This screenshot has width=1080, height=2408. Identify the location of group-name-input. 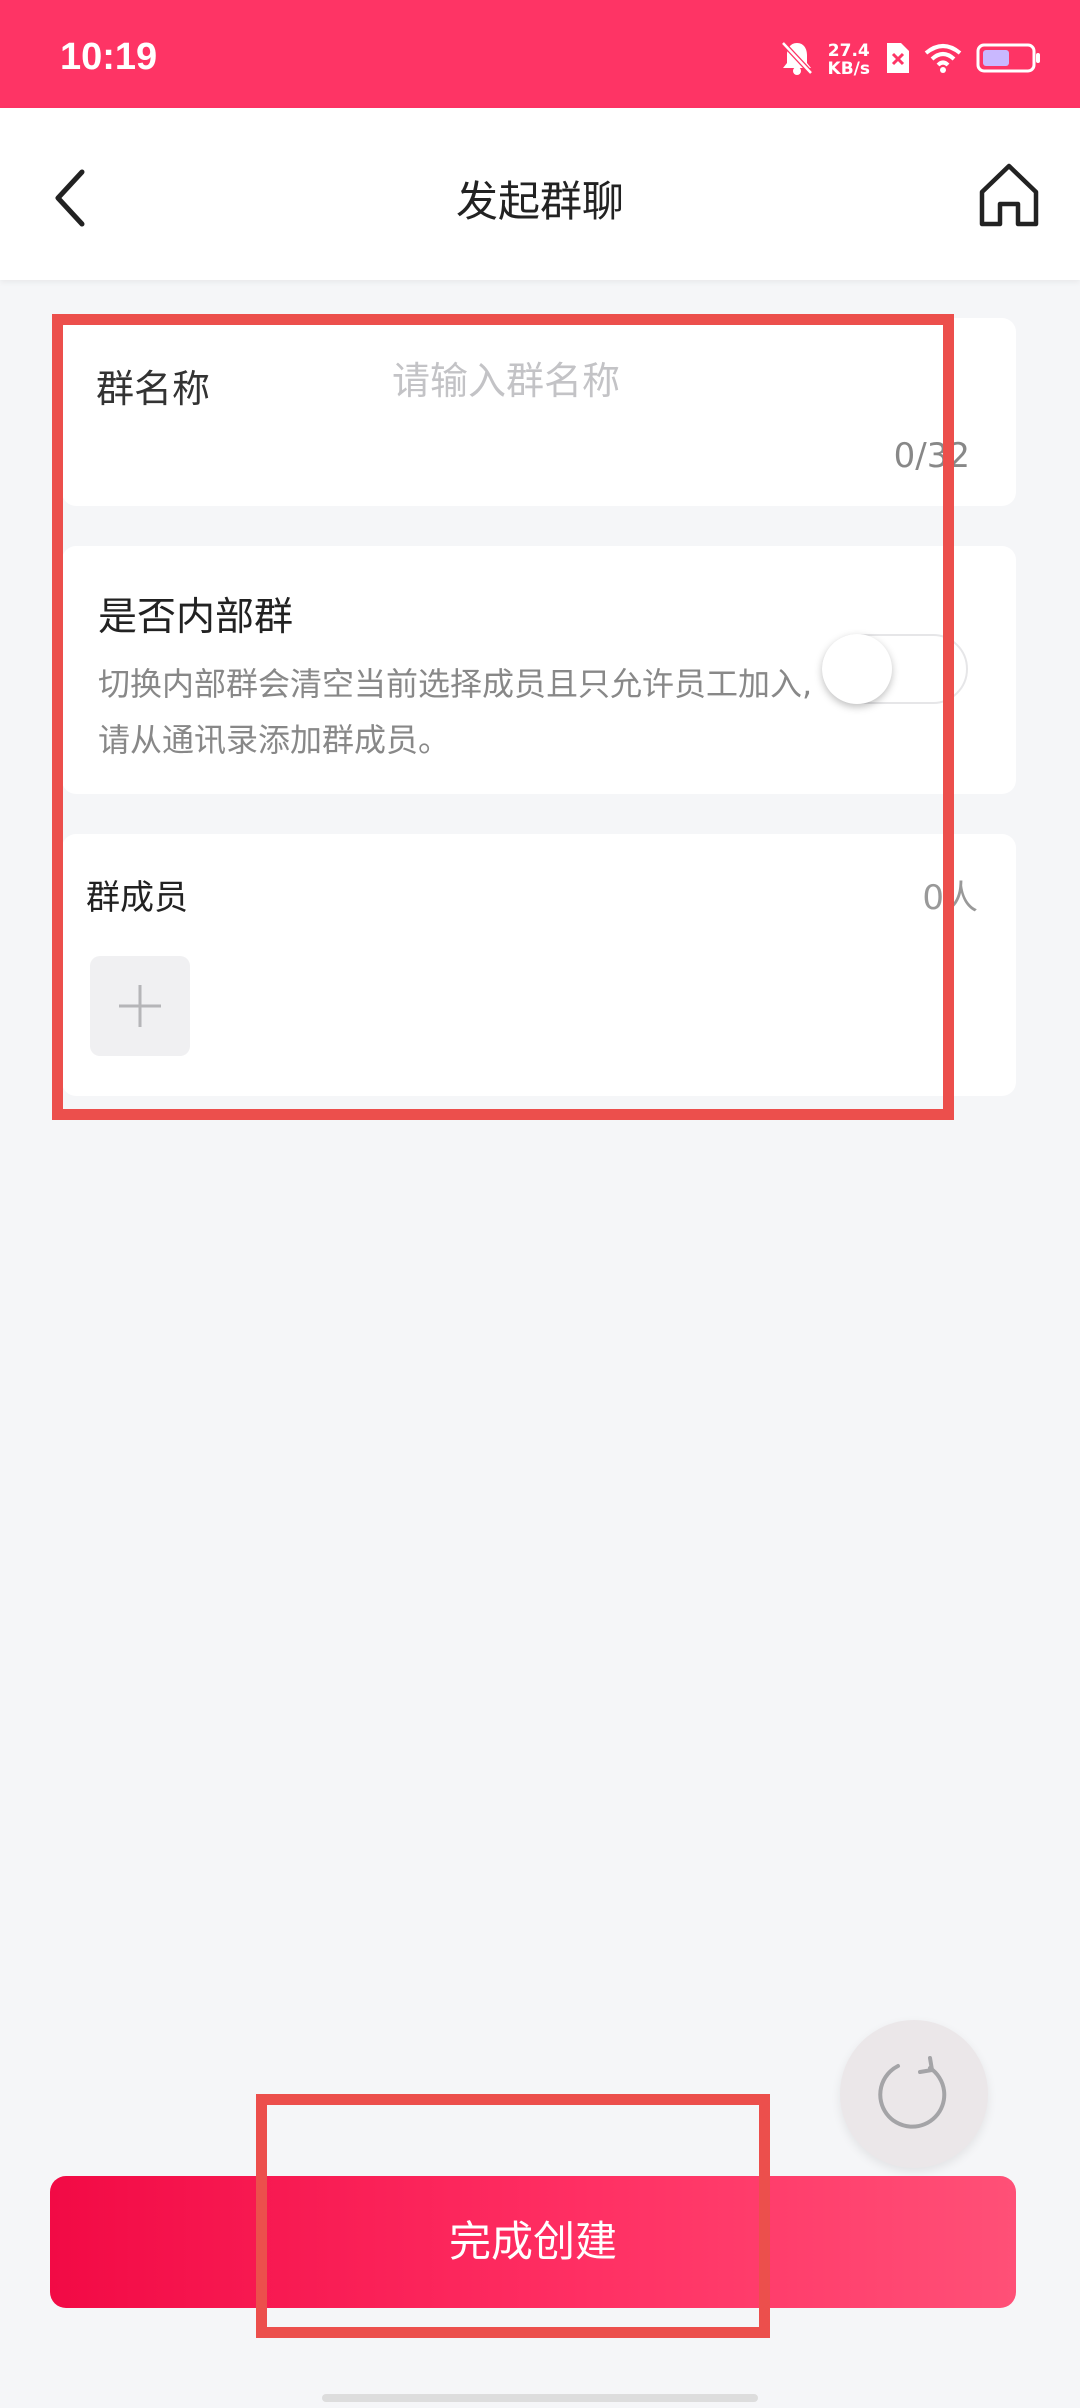
(672, 381).